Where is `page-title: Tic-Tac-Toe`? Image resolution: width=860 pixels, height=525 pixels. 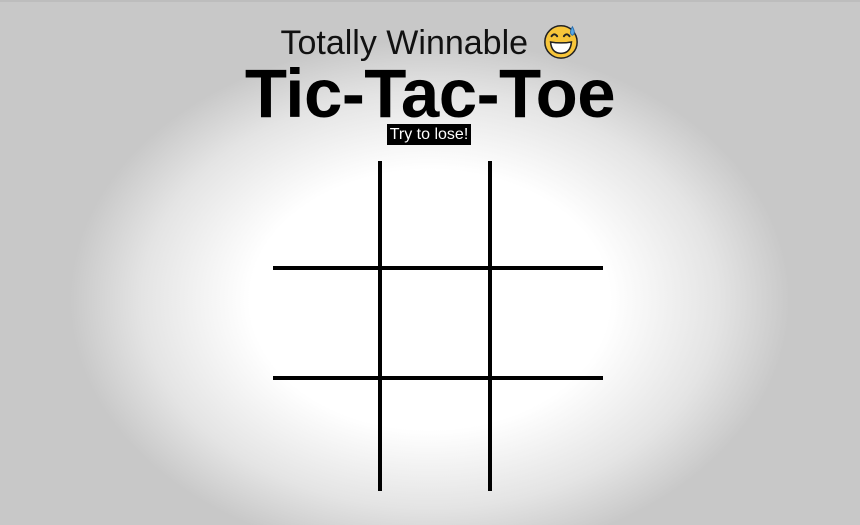 page-title: Tic-Tac-Toe is located at coordinates (430, 93).